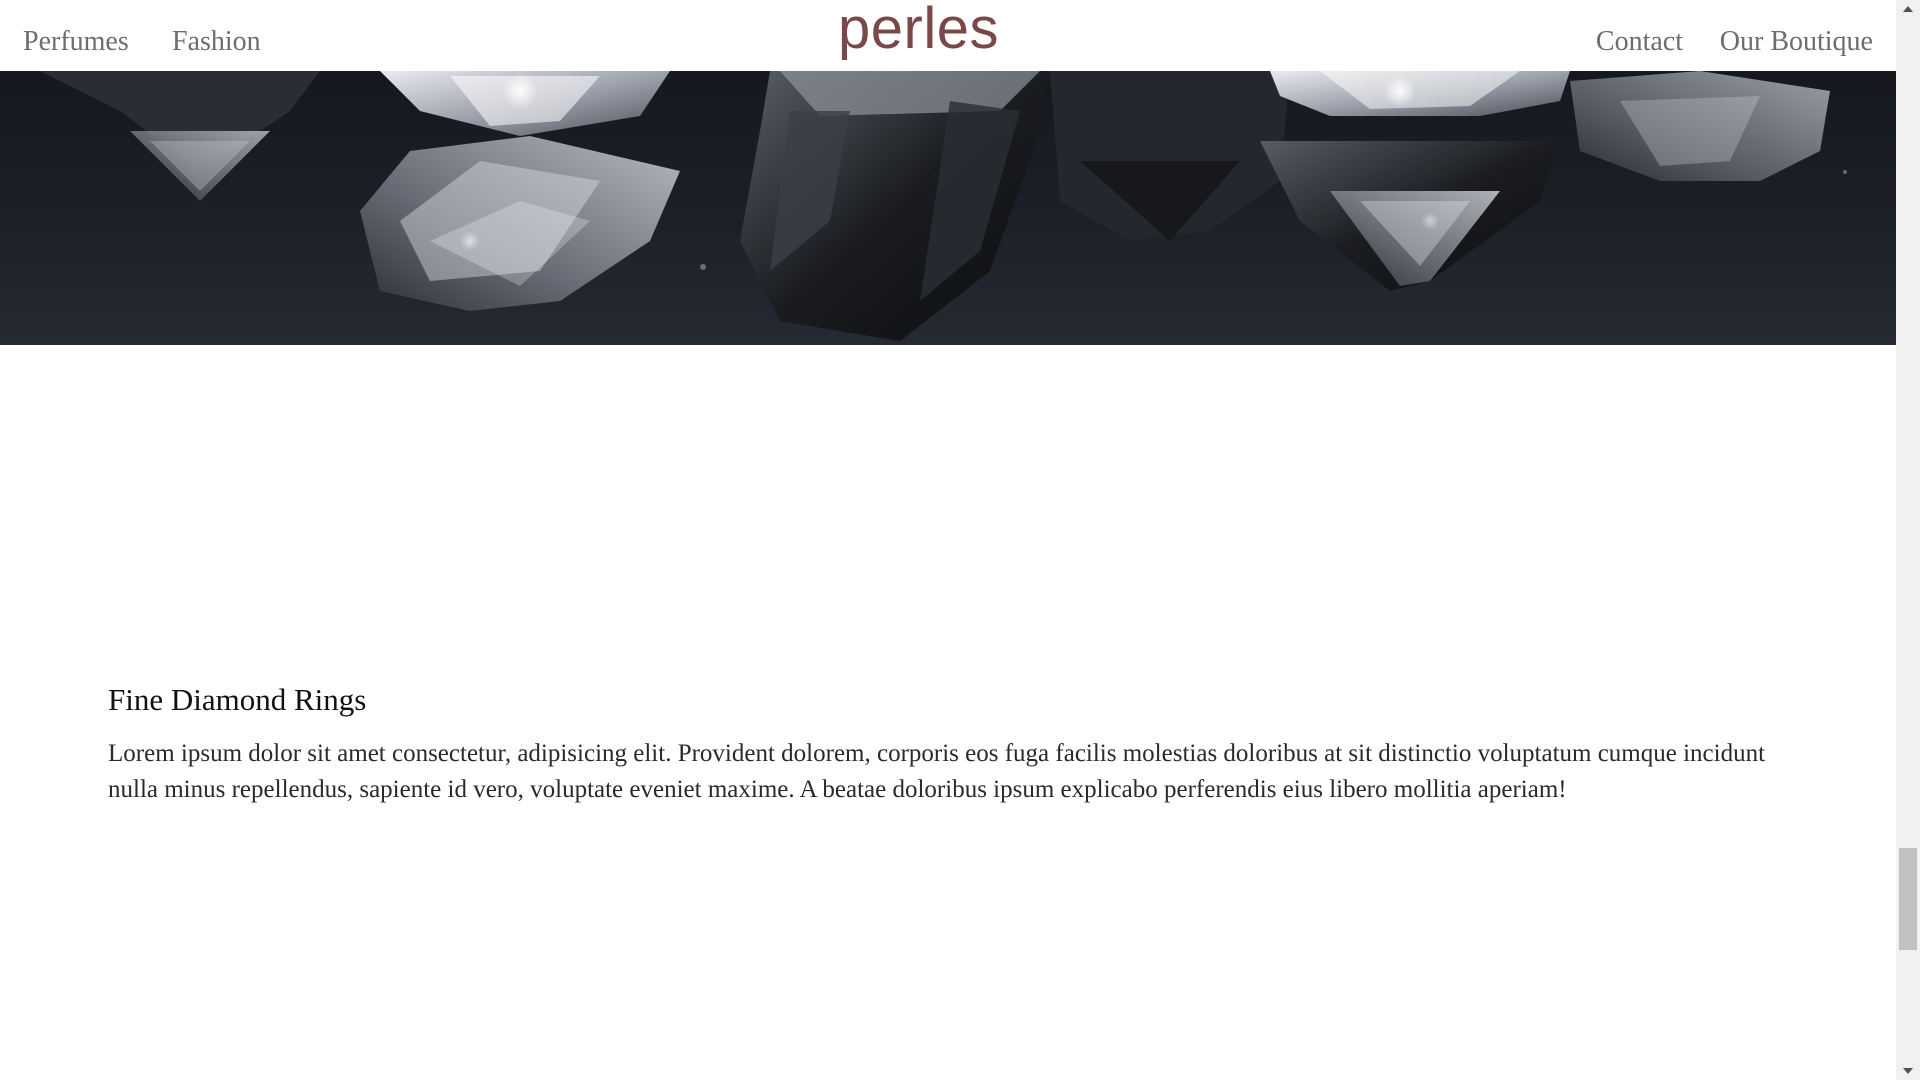 The height and width of the screenshot is (1080, 1920). Describe the element at coordinates (1908, 1071) in the screenshot. I see `scroll-down-arrow-icon` at that location.